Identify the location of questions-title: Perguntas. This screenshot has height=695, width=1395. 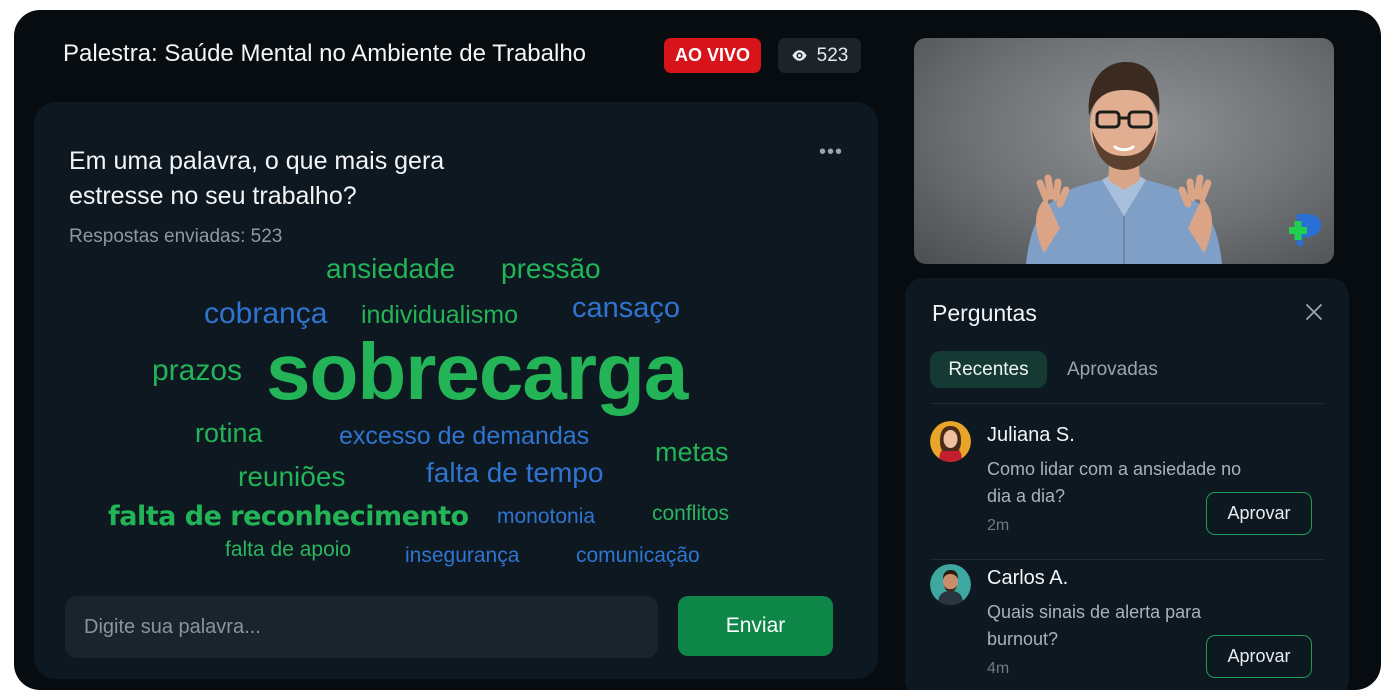
(984, 313).